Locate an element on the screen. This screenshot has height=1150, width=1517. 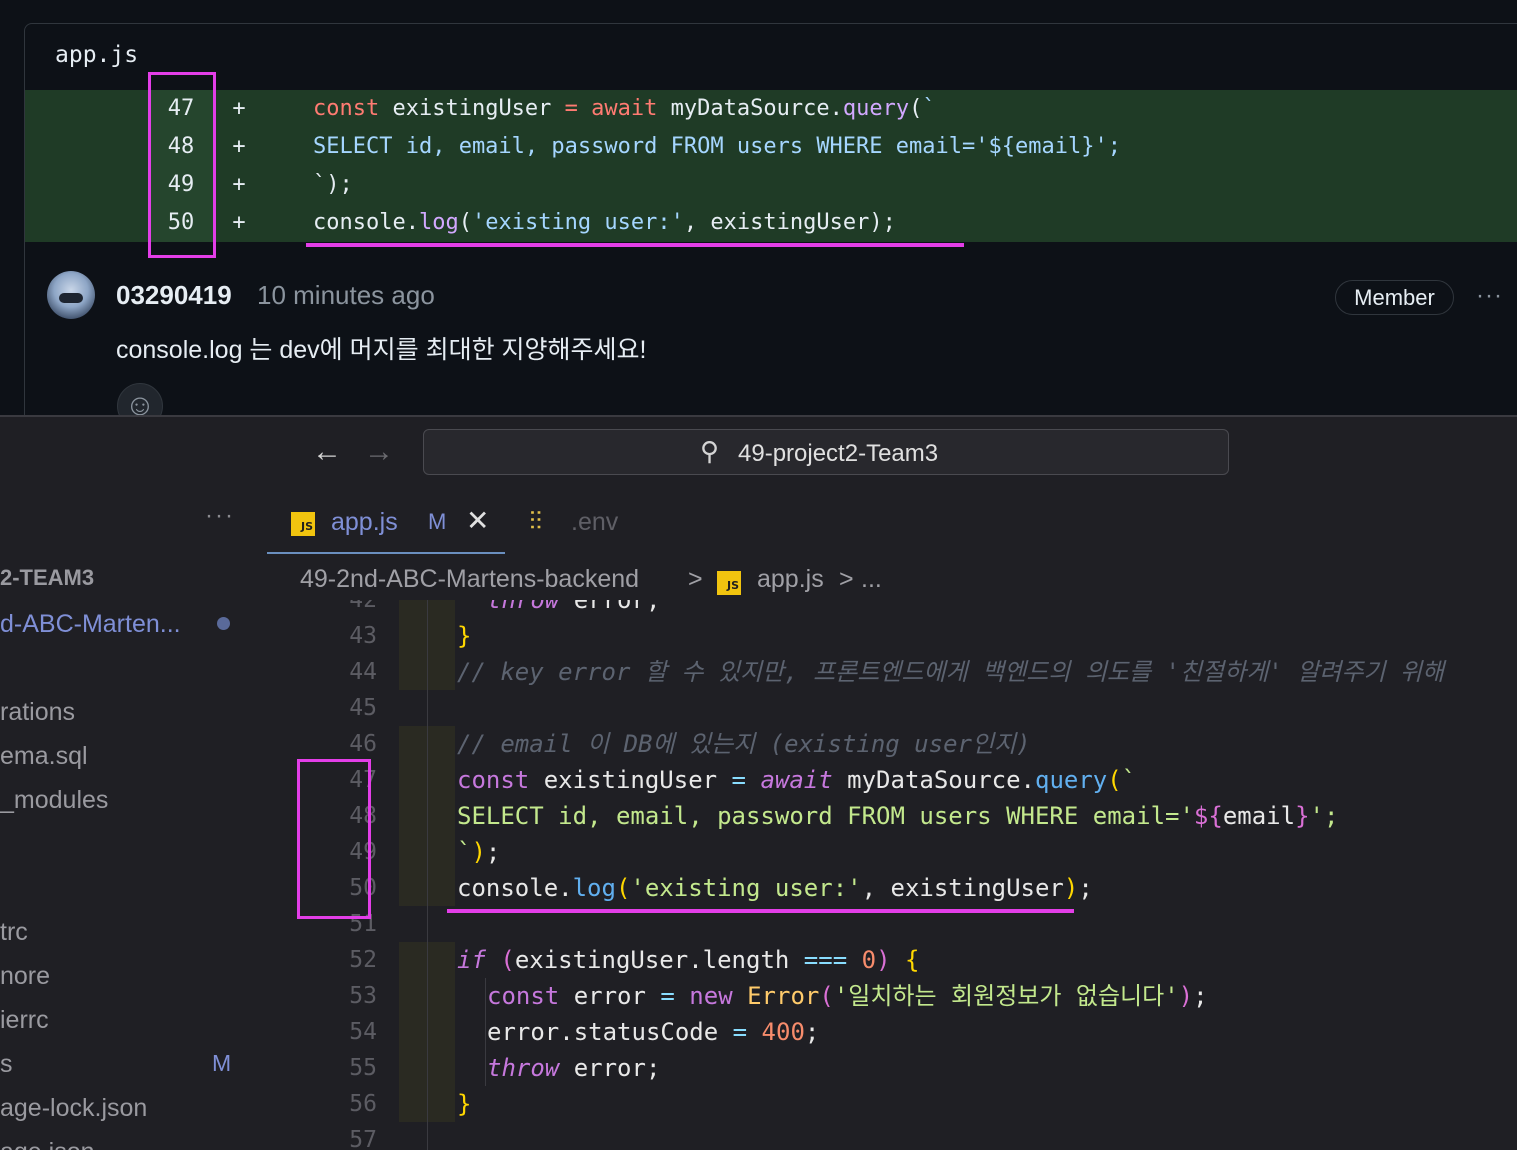
settings-sliders-icon: ⫶⫶ is located at coordinates (535, 522).